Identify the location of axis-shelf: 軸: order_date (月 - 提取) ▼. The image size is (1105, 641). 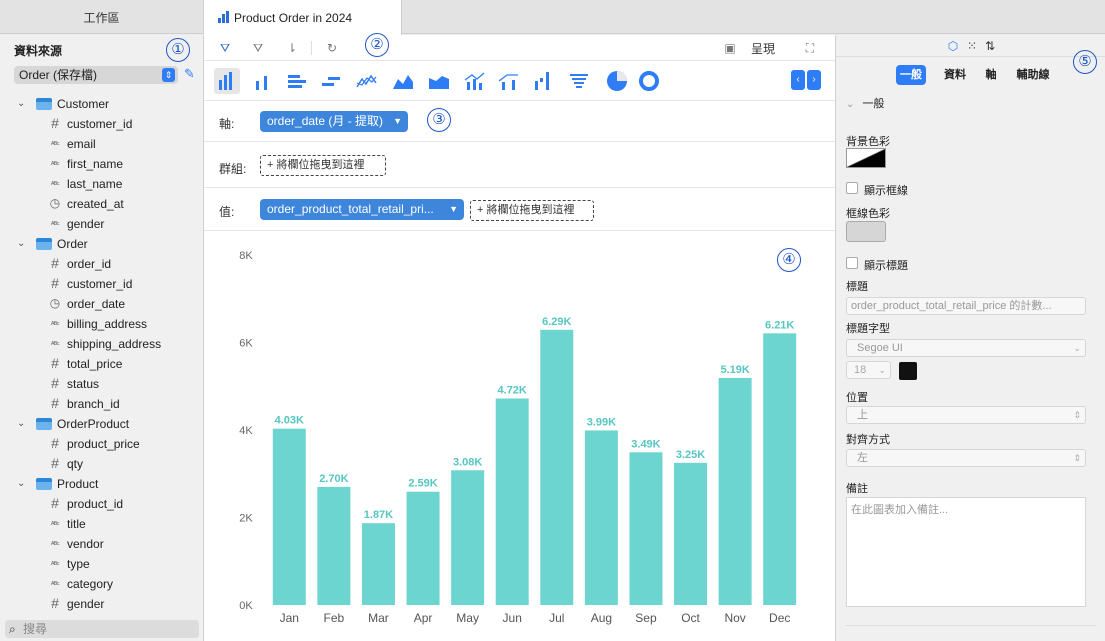
(519, 122).